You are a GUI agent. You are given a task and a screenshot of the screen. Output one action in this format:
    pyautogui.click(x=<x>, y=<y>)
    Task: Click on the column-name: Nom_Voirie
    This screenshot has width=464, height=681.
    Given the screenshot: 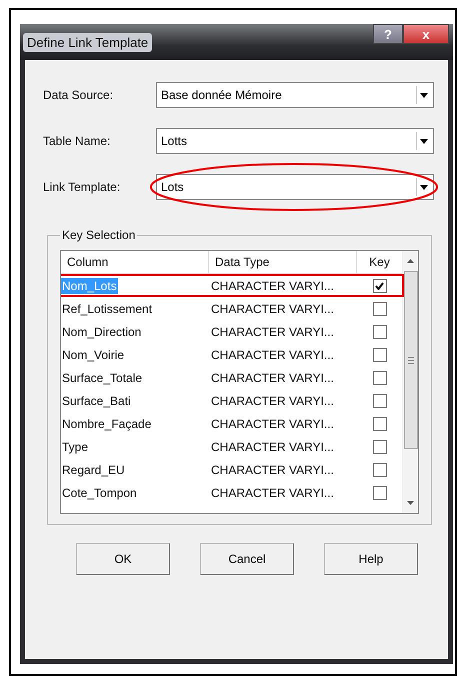 What is the action you would take?
    pyautogui.click(x=93, y=354)
    